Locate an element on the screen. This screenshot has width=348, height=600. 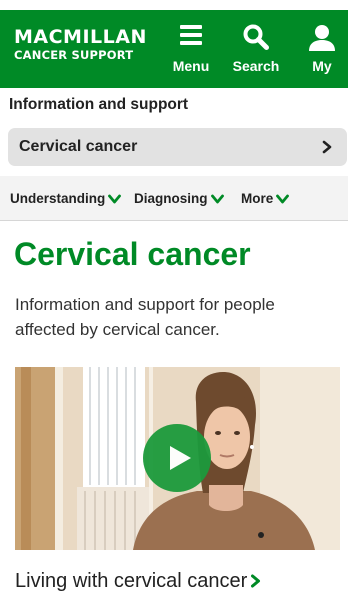
tab-understanding: Understanding is located at coordinates (66, 198).